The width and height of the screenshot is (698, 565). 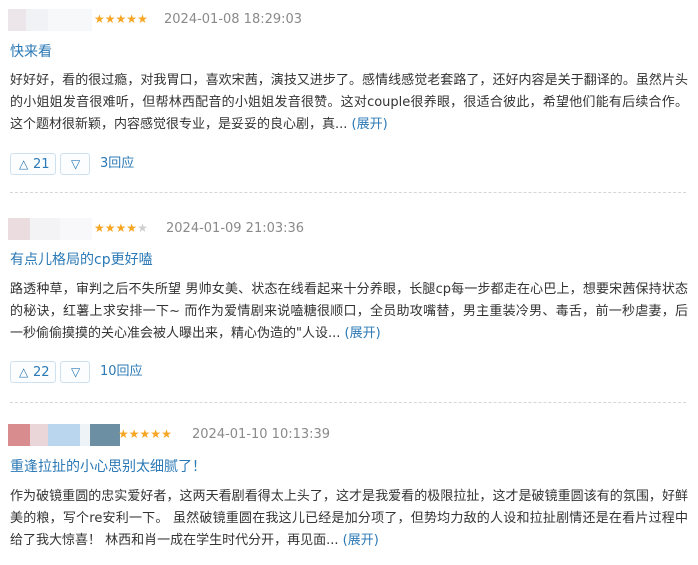 What do you see at coordinates (117, 164) in the screenshot?
I see `replies-link: 3回应` at bounding box center [117, 164].